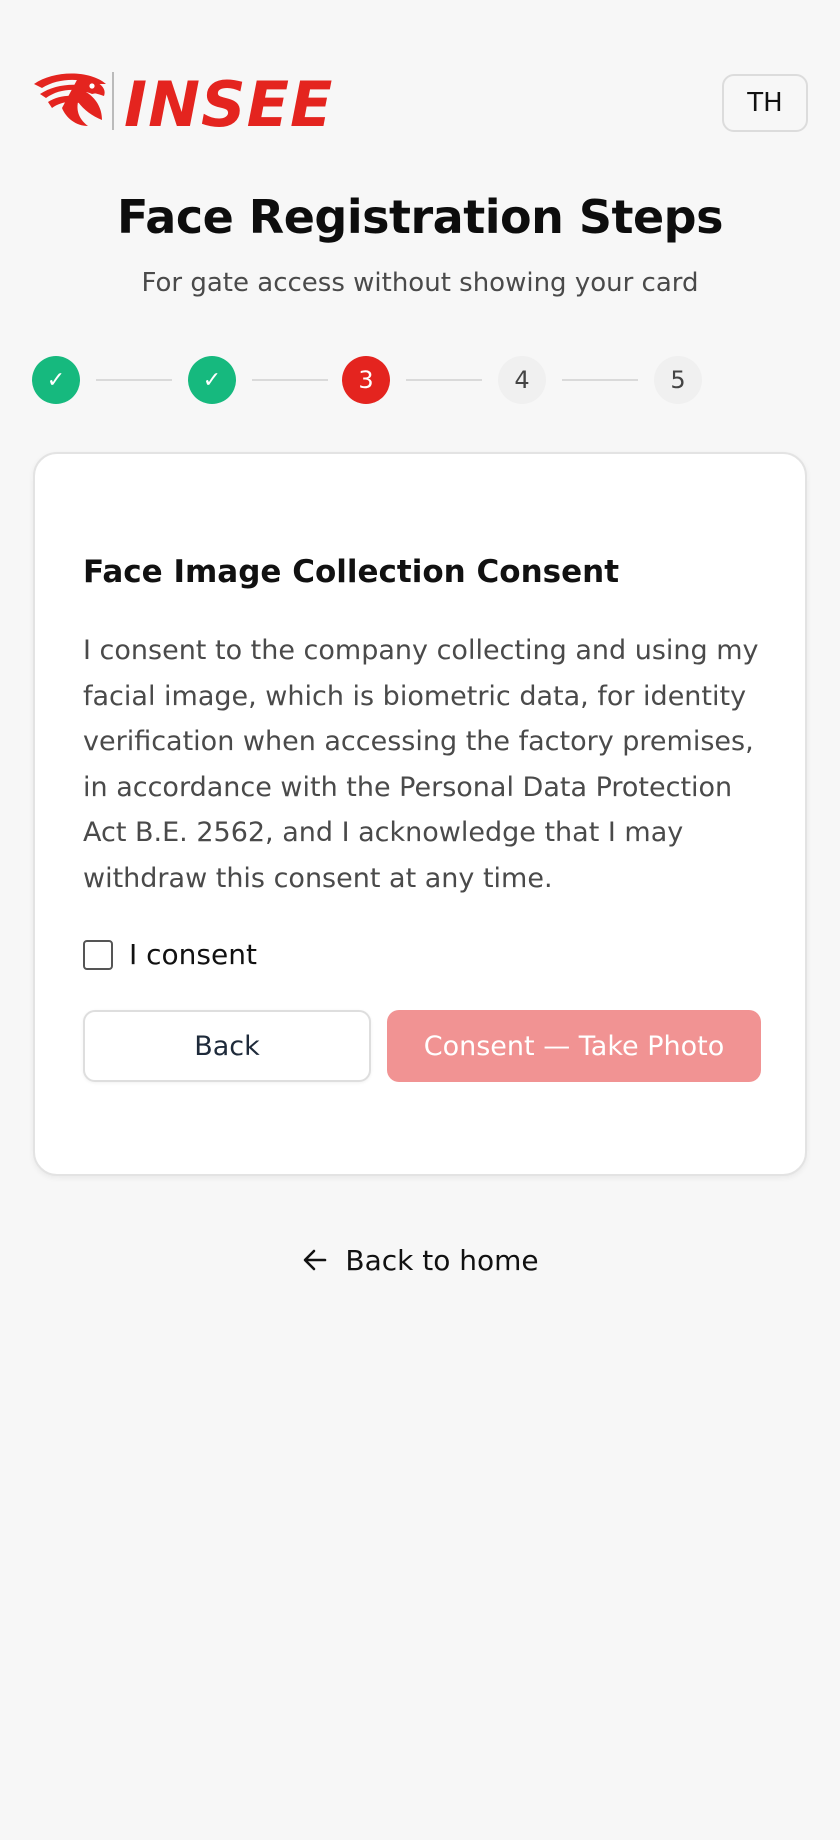 The height and width of the screenshot is (1840, 840). I want to click on step-5-pending: 5, so click(678, 380).